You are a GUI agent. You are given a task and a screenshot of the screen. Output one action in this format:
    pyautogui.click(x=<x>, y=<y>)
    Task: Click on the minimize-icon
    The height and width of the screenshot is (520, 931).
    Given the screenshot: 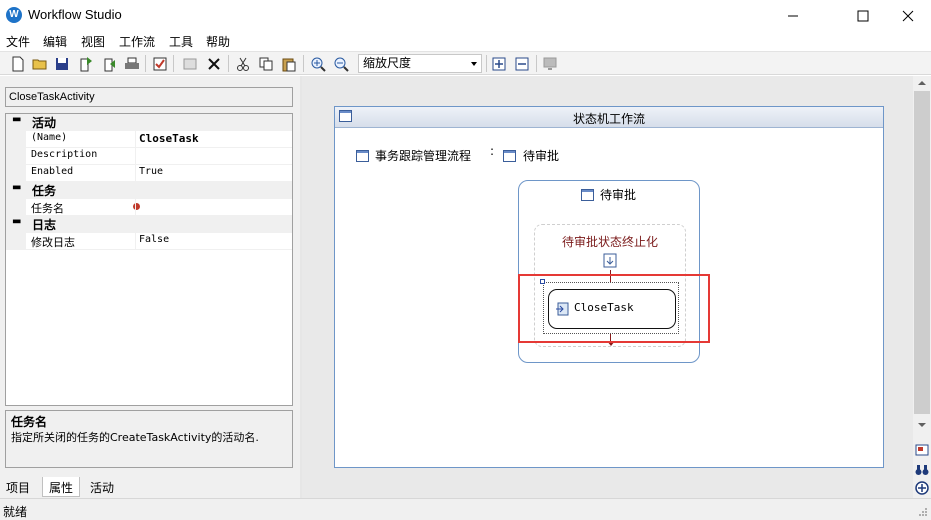 What is the action you would take?
    pyautogui.click(x=793, y=15)
    